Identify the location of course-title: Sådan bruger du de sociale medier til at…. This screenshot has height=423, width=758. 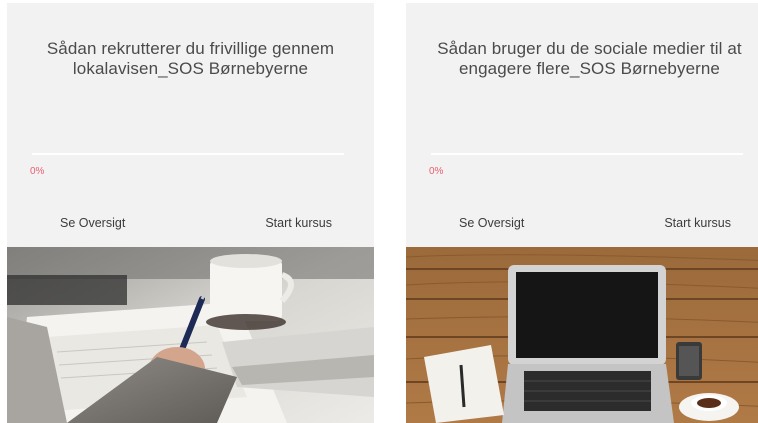
(589, 58).